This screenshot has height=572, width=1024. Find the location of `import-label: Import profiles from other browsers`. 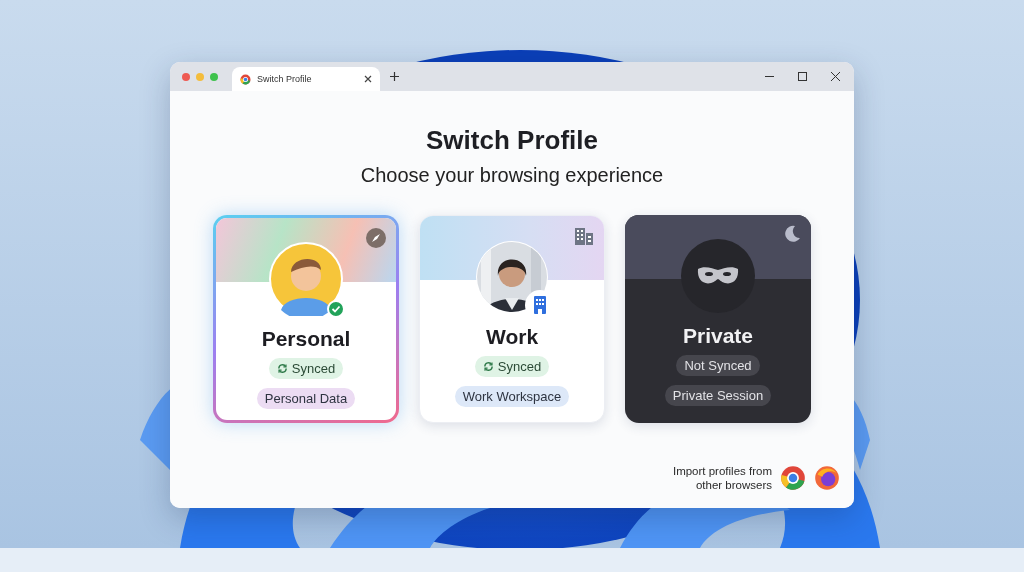

import-label: Import profiles from other browsers is located at coordinates (721, 478).